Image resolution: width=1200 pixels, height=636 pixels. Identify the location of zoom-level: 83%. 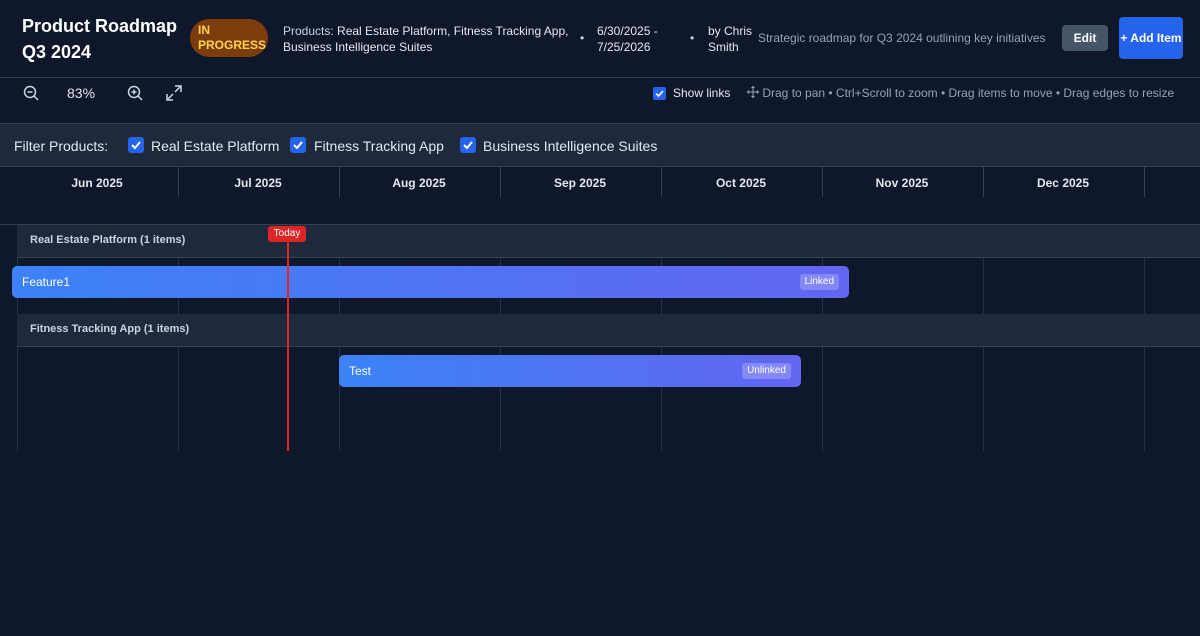
(81, 93).